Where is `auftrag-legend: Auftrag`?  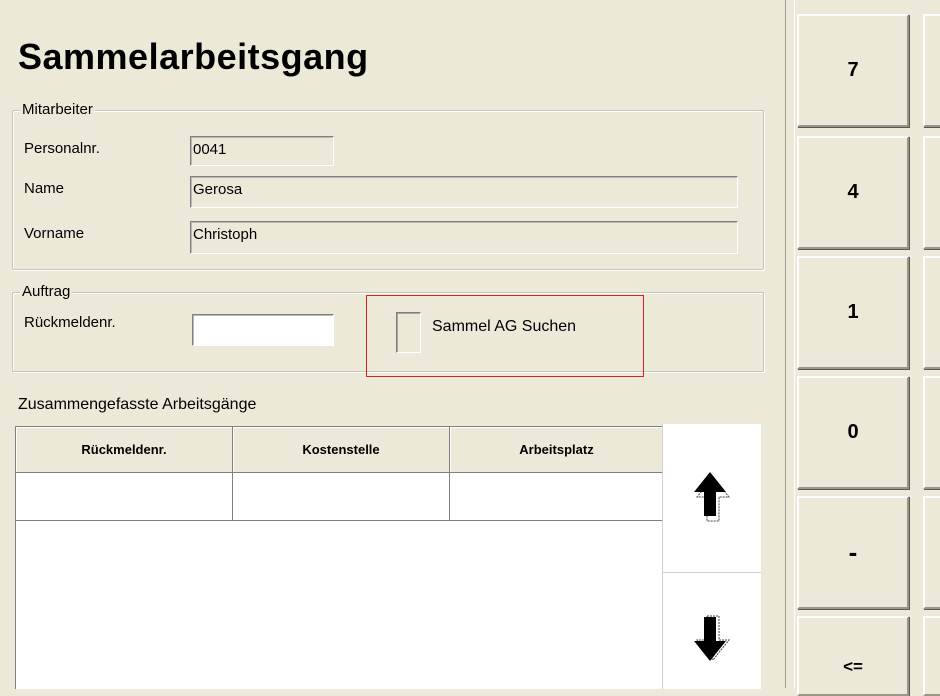 auftrag-legend: Auftrag is located at coordinates (46, 291).